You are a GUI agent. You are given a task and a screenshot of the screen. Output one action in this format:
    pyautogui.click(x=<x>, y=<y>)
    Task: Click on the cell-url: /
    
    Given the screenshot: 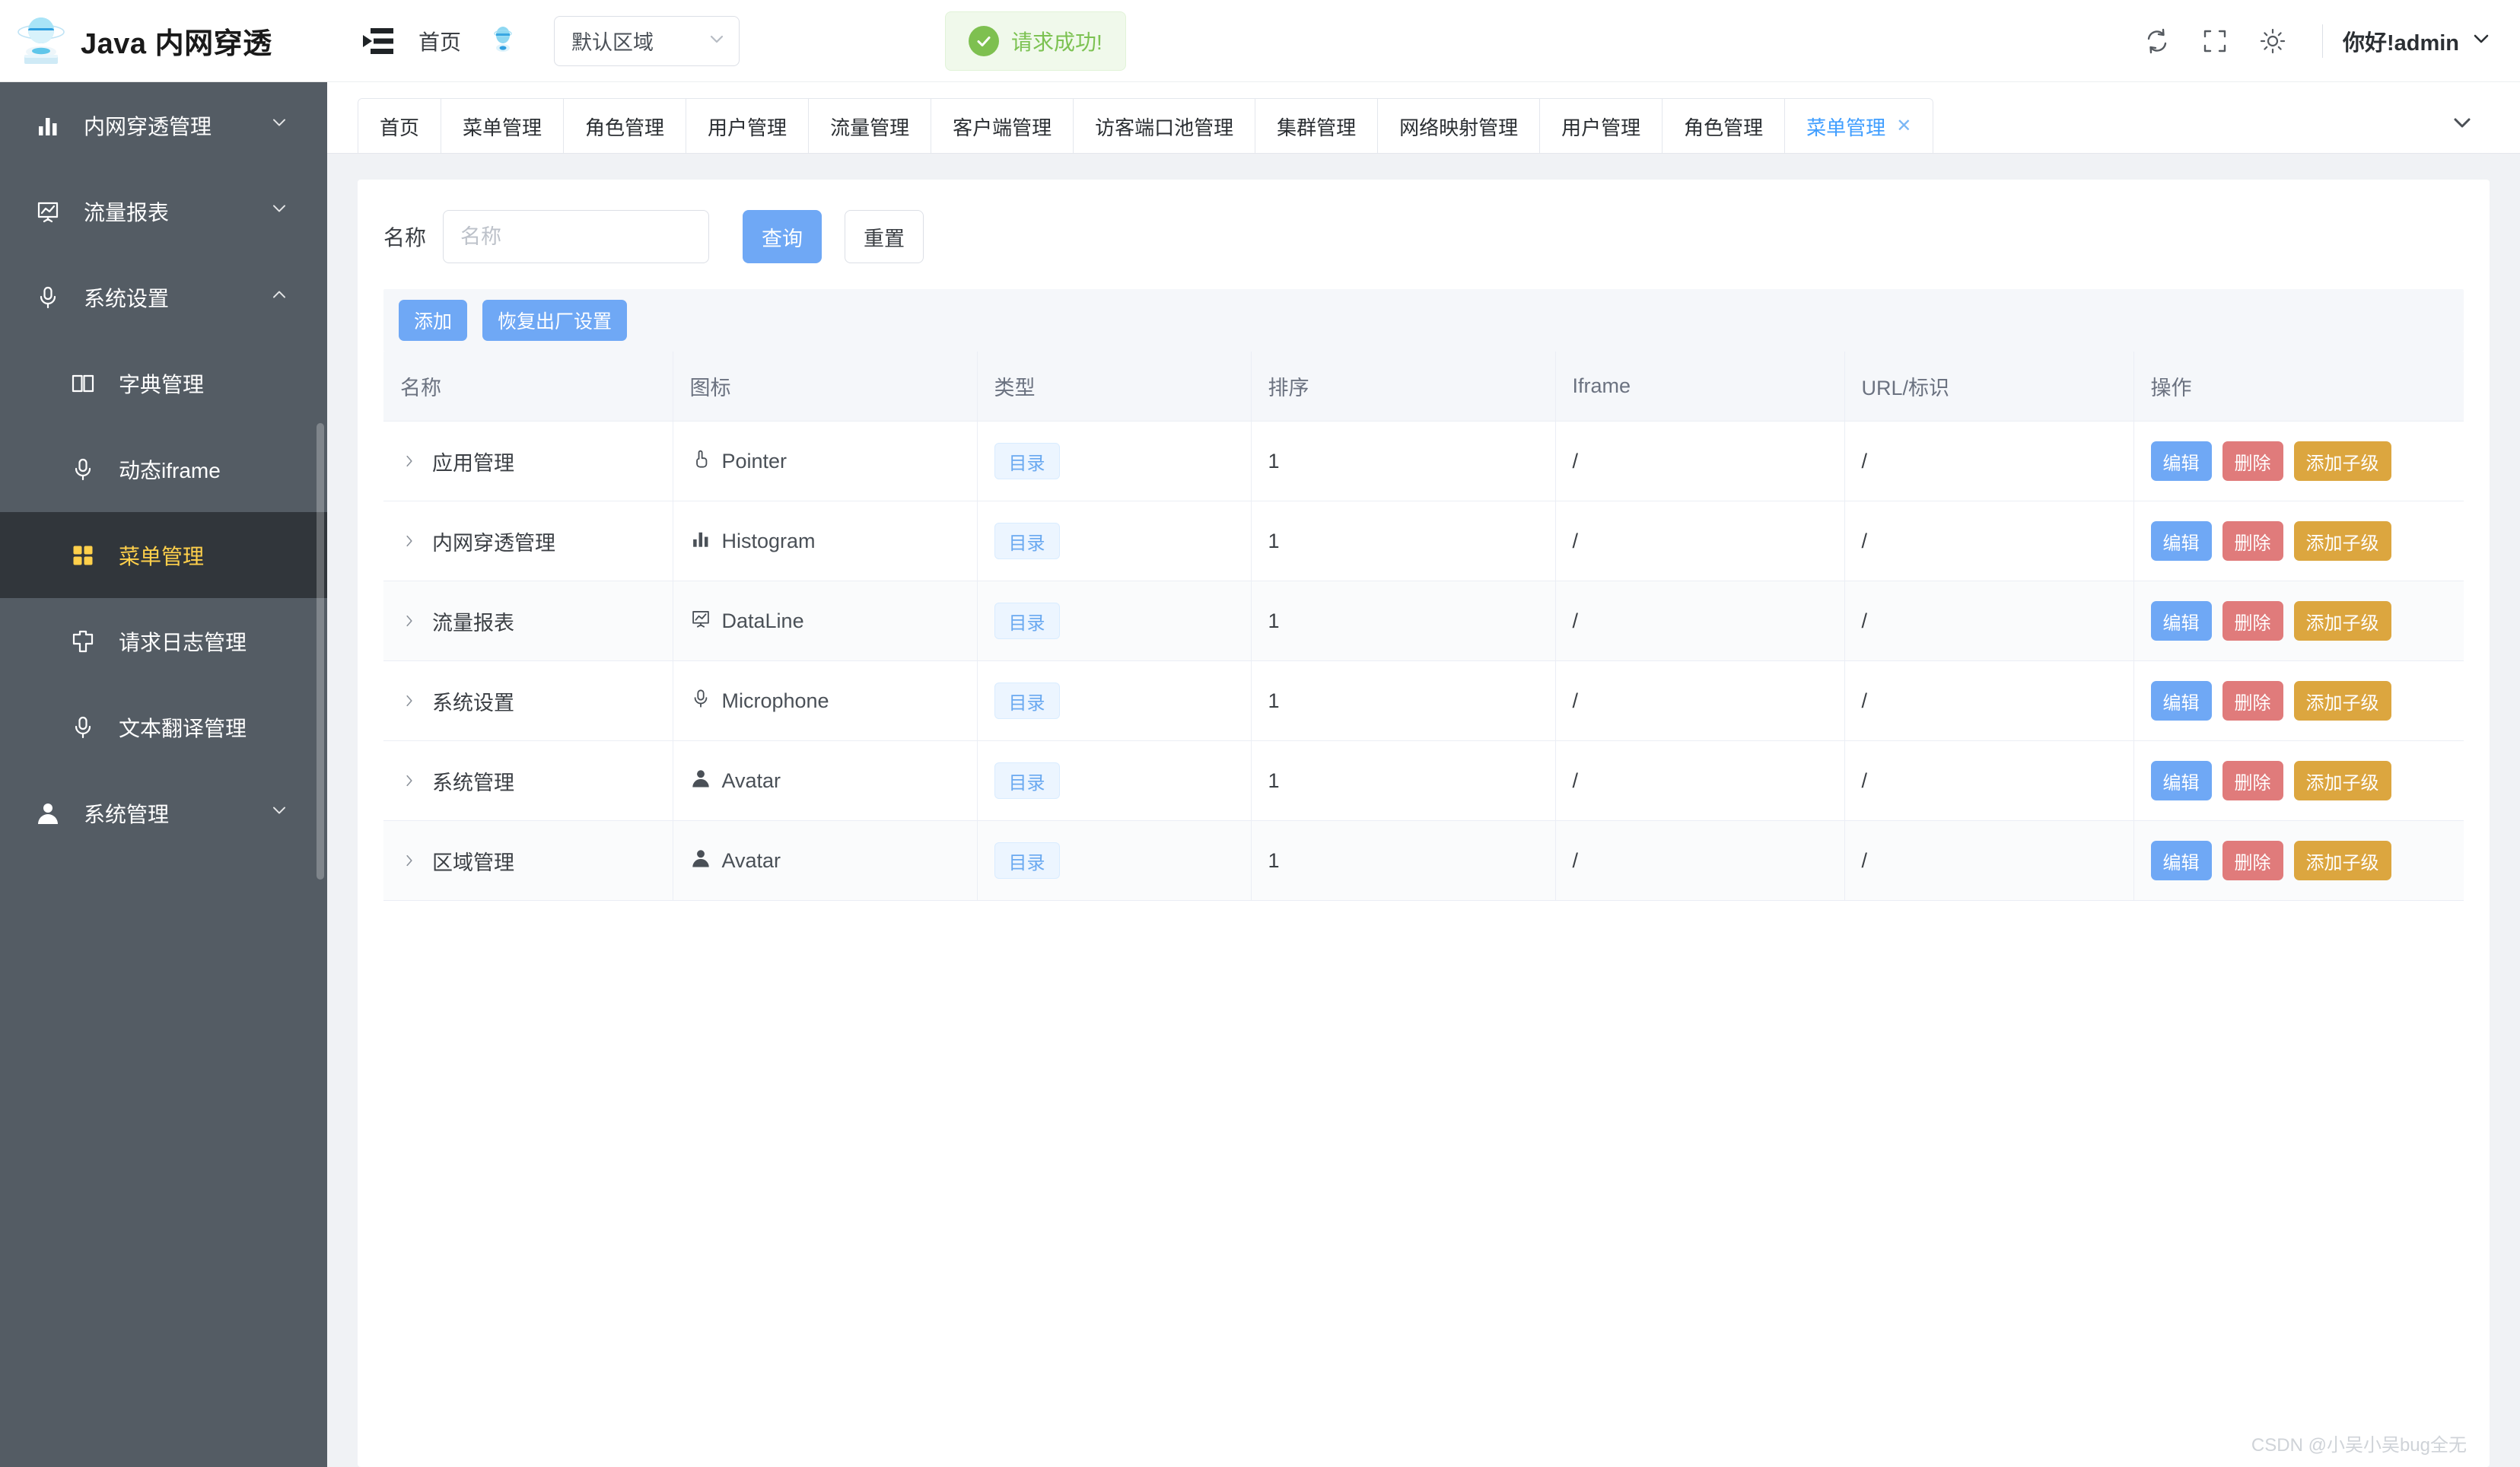 What is the action you would take?
    pyautogui.click(x=1989, y=461)
    